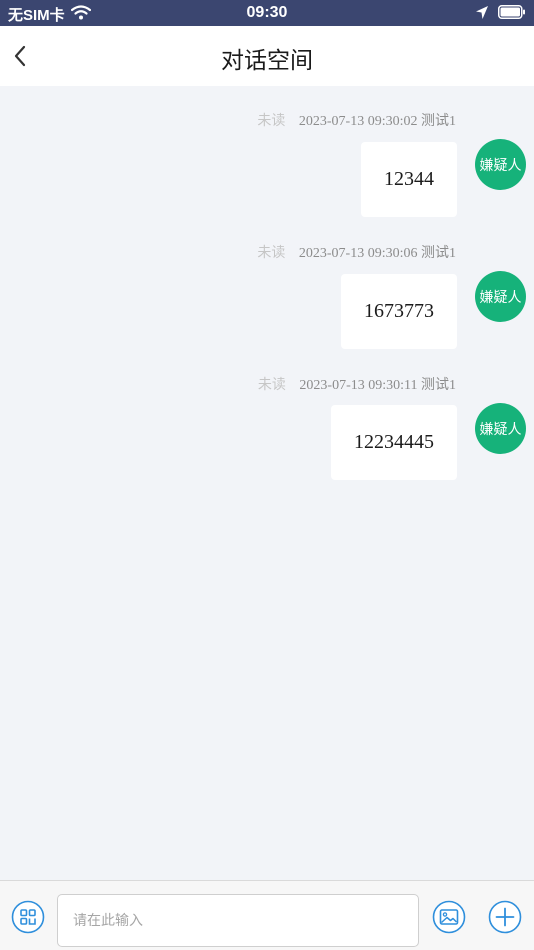 The height and width of the screenshot is (950, 534). I want to click on message-input, so click(238, 920).